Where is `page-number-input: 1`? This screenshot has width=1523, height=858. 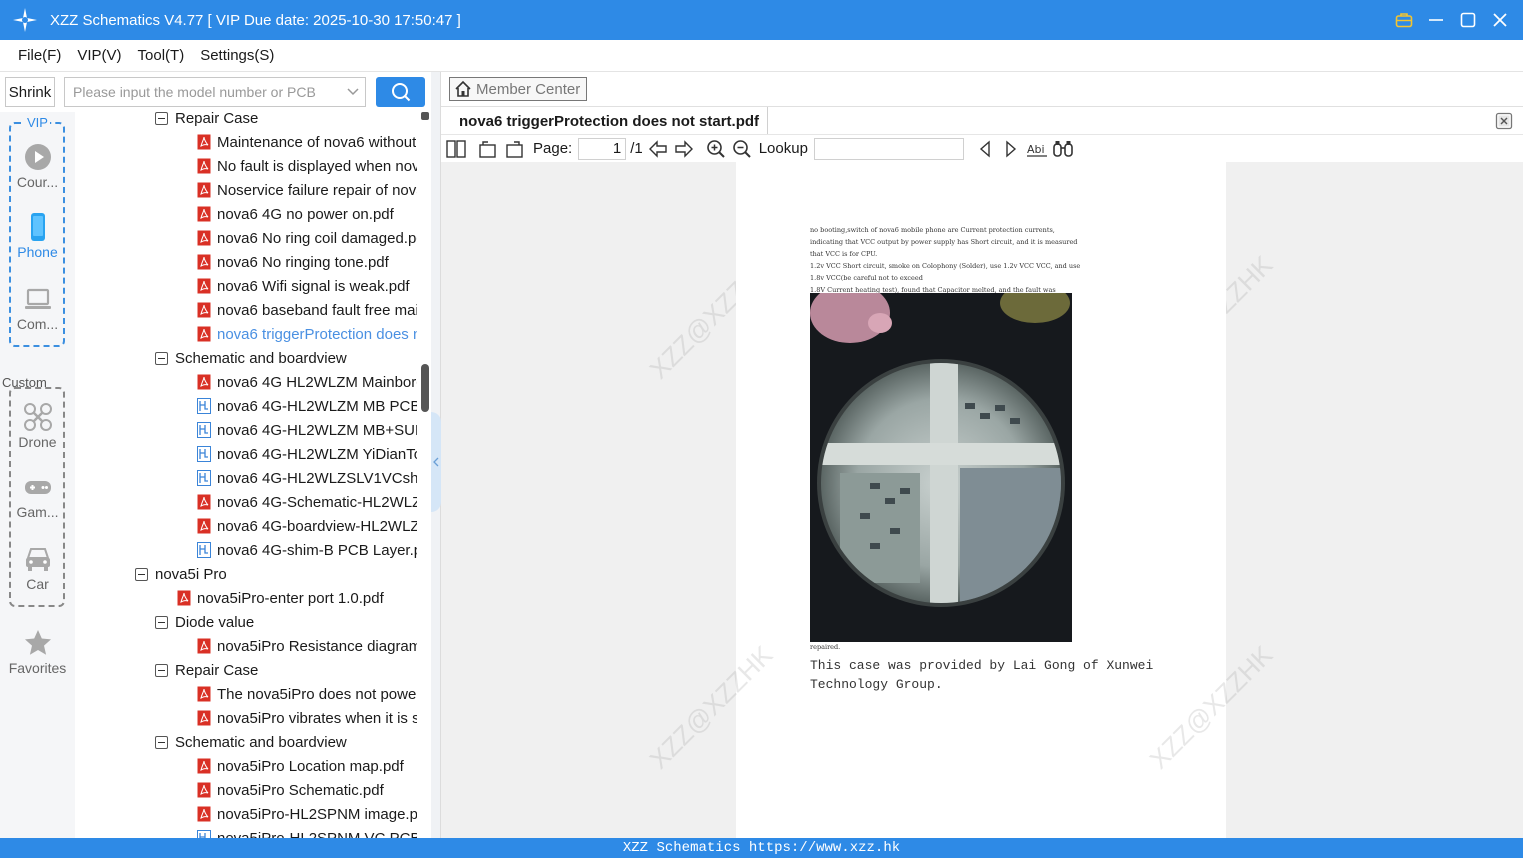
page-number-input: 1 is located at coordinates (602, 148).